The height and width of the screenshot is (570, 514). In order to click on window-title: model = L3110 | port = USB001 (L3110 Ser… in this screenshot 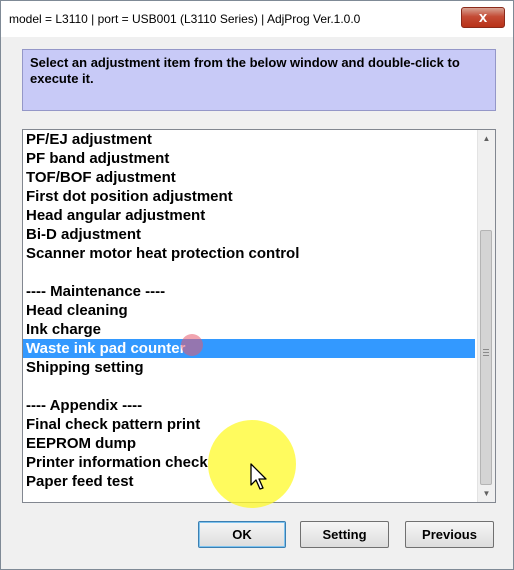, I will do `click(185, 19)`.